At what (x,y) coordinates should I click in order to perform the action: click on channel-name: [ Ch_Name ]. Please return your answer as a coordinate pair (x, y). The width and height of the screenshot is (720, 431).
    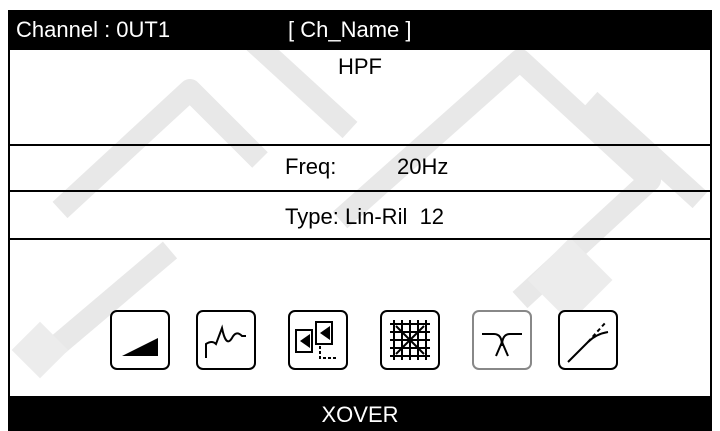
    Looking at the image, I should click on (350, 30).